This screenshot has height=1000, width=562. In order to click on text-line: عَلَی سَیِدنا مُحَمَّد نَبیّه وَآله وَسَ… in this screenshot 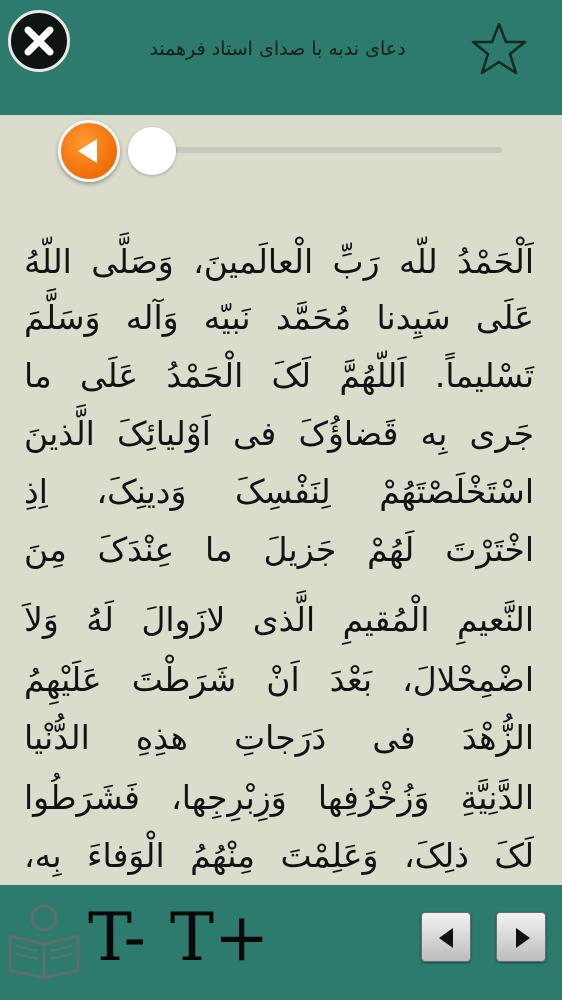, I will do `click(279, 317)`.